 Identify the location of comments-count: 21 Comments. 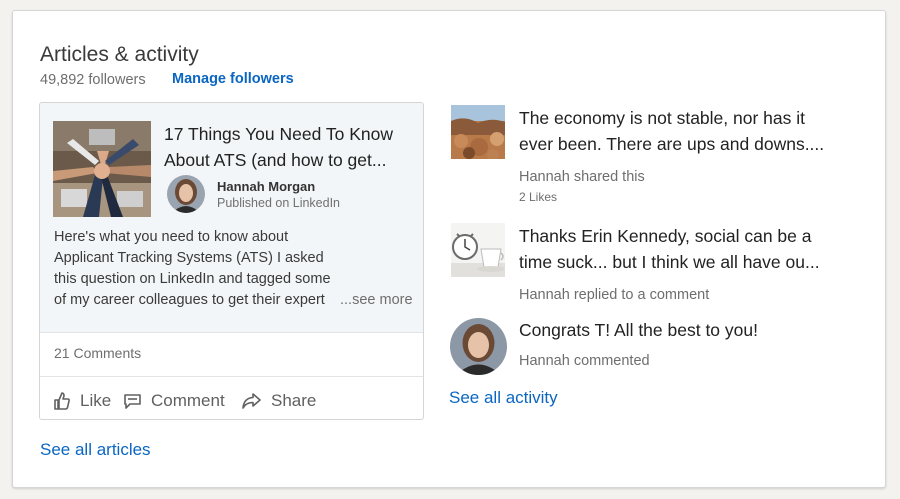
(97, 353).